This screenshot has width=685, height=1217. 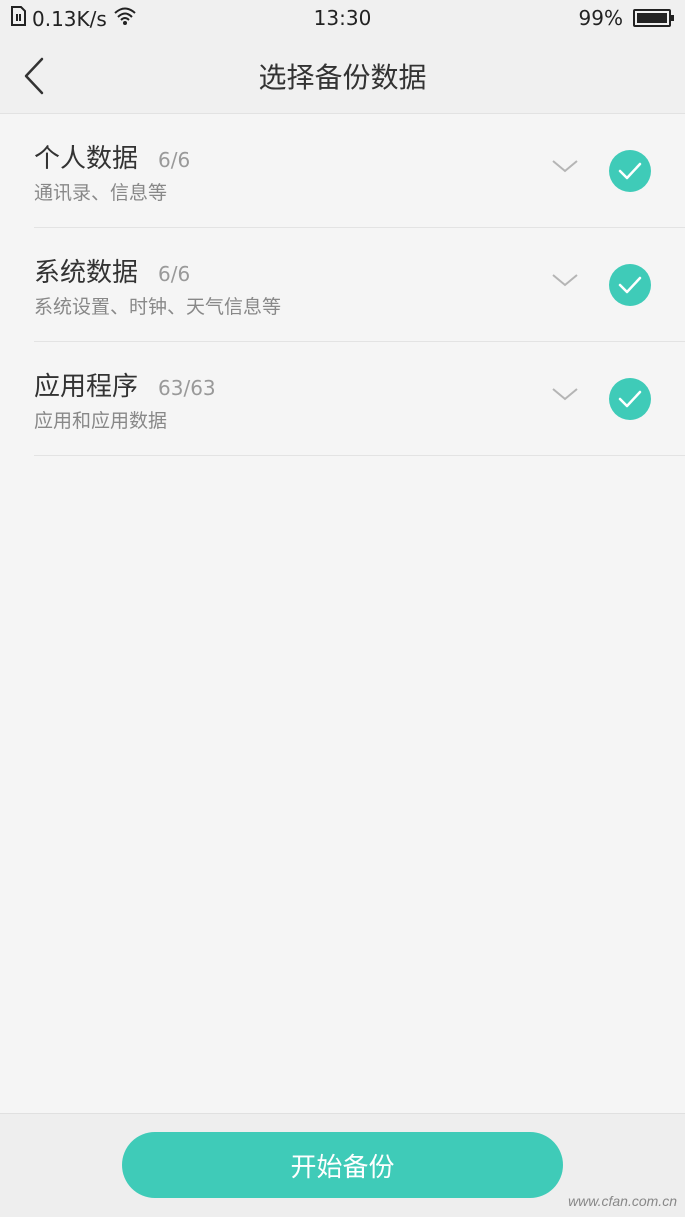 I want to click on list-item-applications: 应用程序 63/63 应用和应用数据, so click(x=359, y=399).